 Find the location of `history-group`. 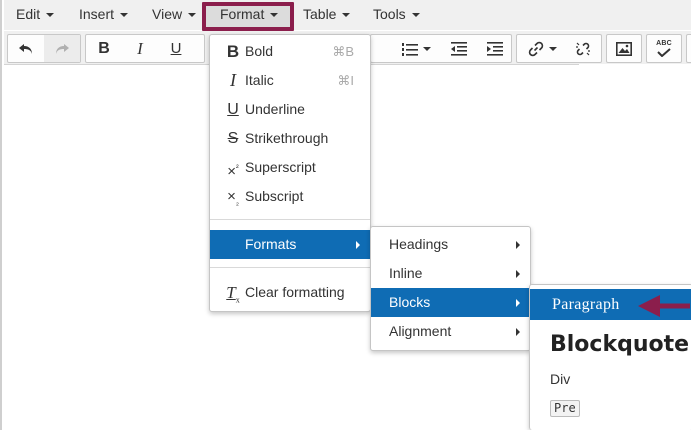

history-group is located at coordinates (44, 48).